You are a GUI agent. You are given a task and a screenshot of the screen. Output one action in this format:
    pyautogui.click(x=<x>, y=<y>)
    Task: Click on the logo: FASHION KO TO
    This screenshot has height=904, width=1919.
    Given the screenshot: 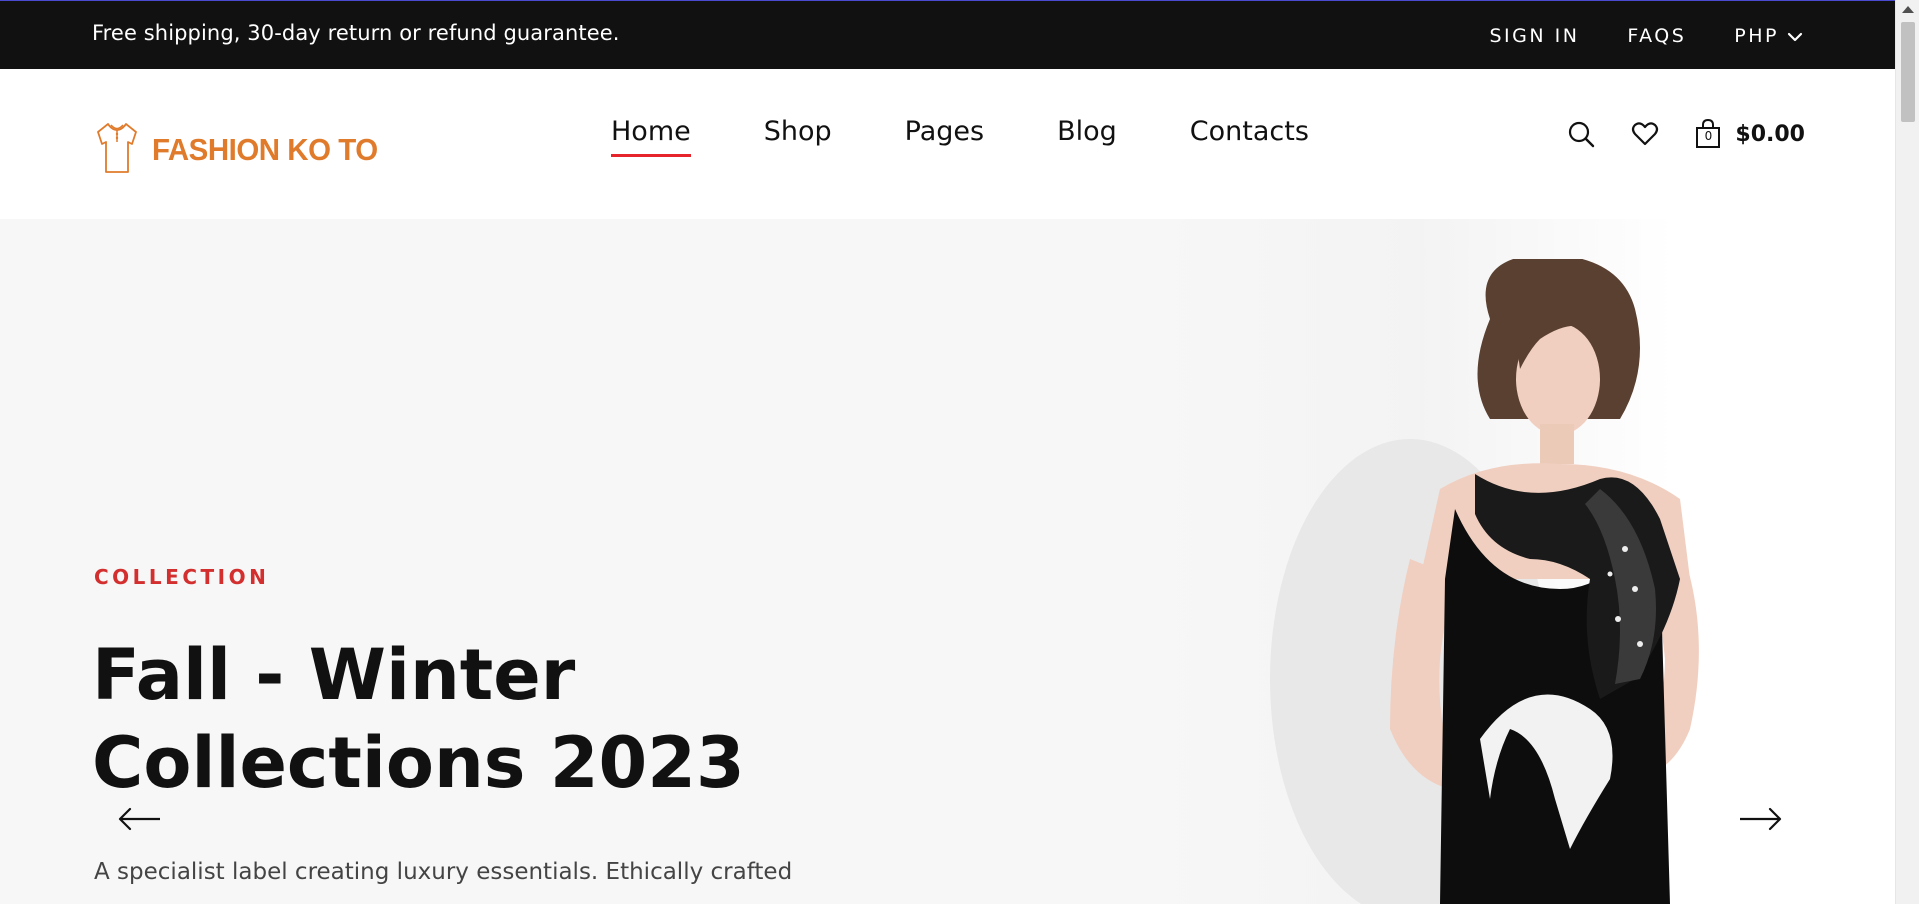 What is the action you would take?
    pyautogui.click(x=242, y=149)
    